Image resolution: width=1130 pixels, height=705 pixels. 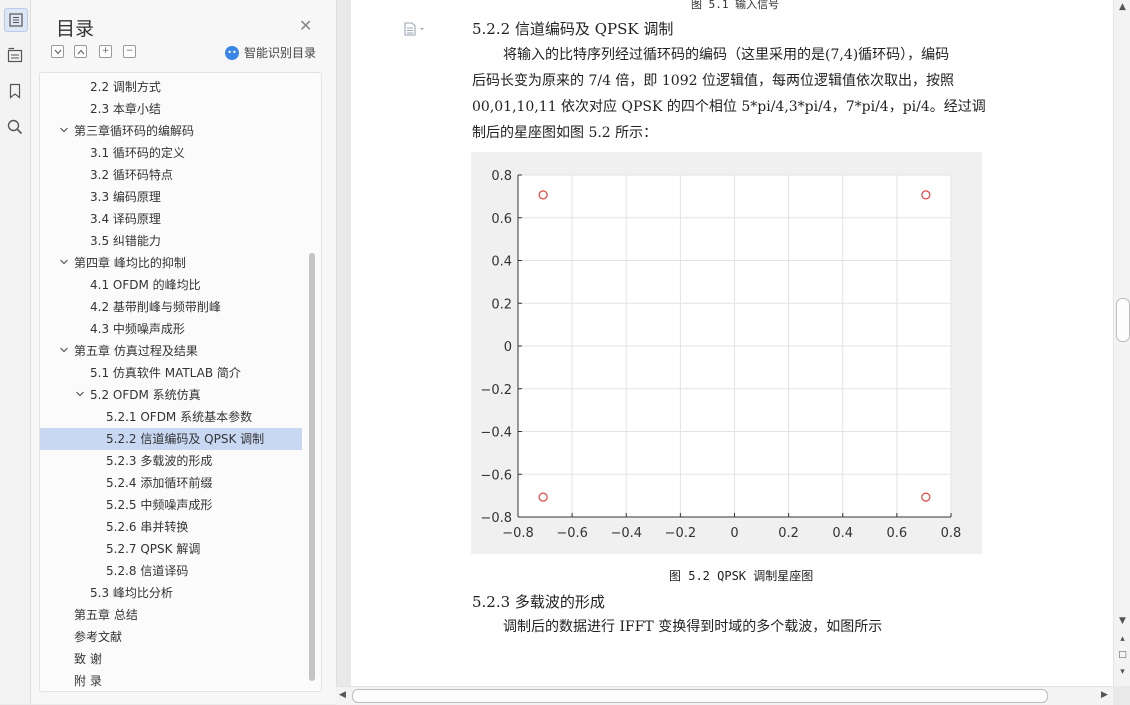 I want to click on paragraph-line-1: 将输入的比特序列经过循环码的编码（这里采用的是(7,4)循环码），编码, so click(x=726, y=55).